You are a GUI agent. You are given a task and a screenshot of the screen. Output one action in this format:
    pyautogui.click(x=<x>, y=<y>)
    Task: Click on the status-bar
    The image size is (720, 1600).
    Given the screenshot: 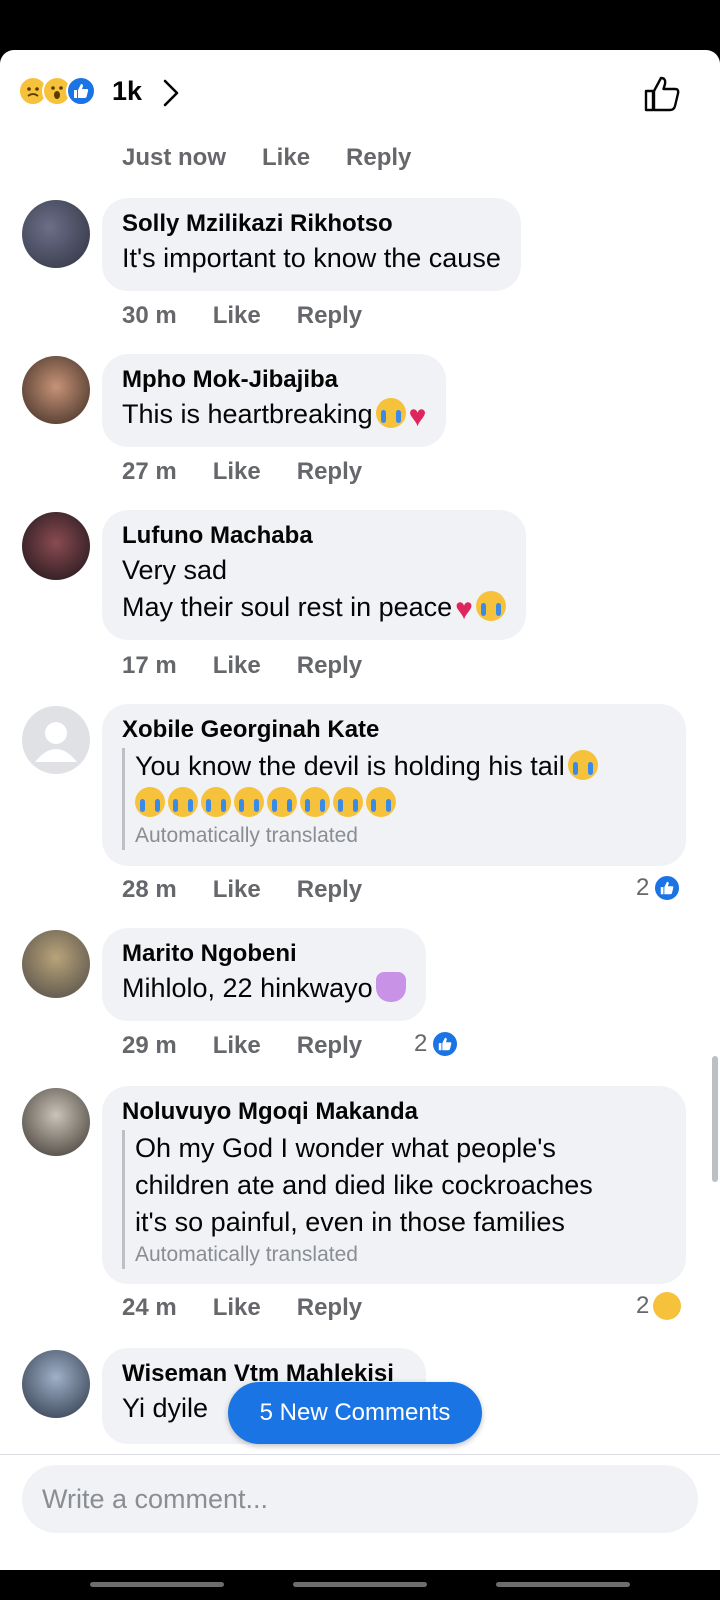 What is the action you would take?
    pyautogui.click(x=360, y=25)
    